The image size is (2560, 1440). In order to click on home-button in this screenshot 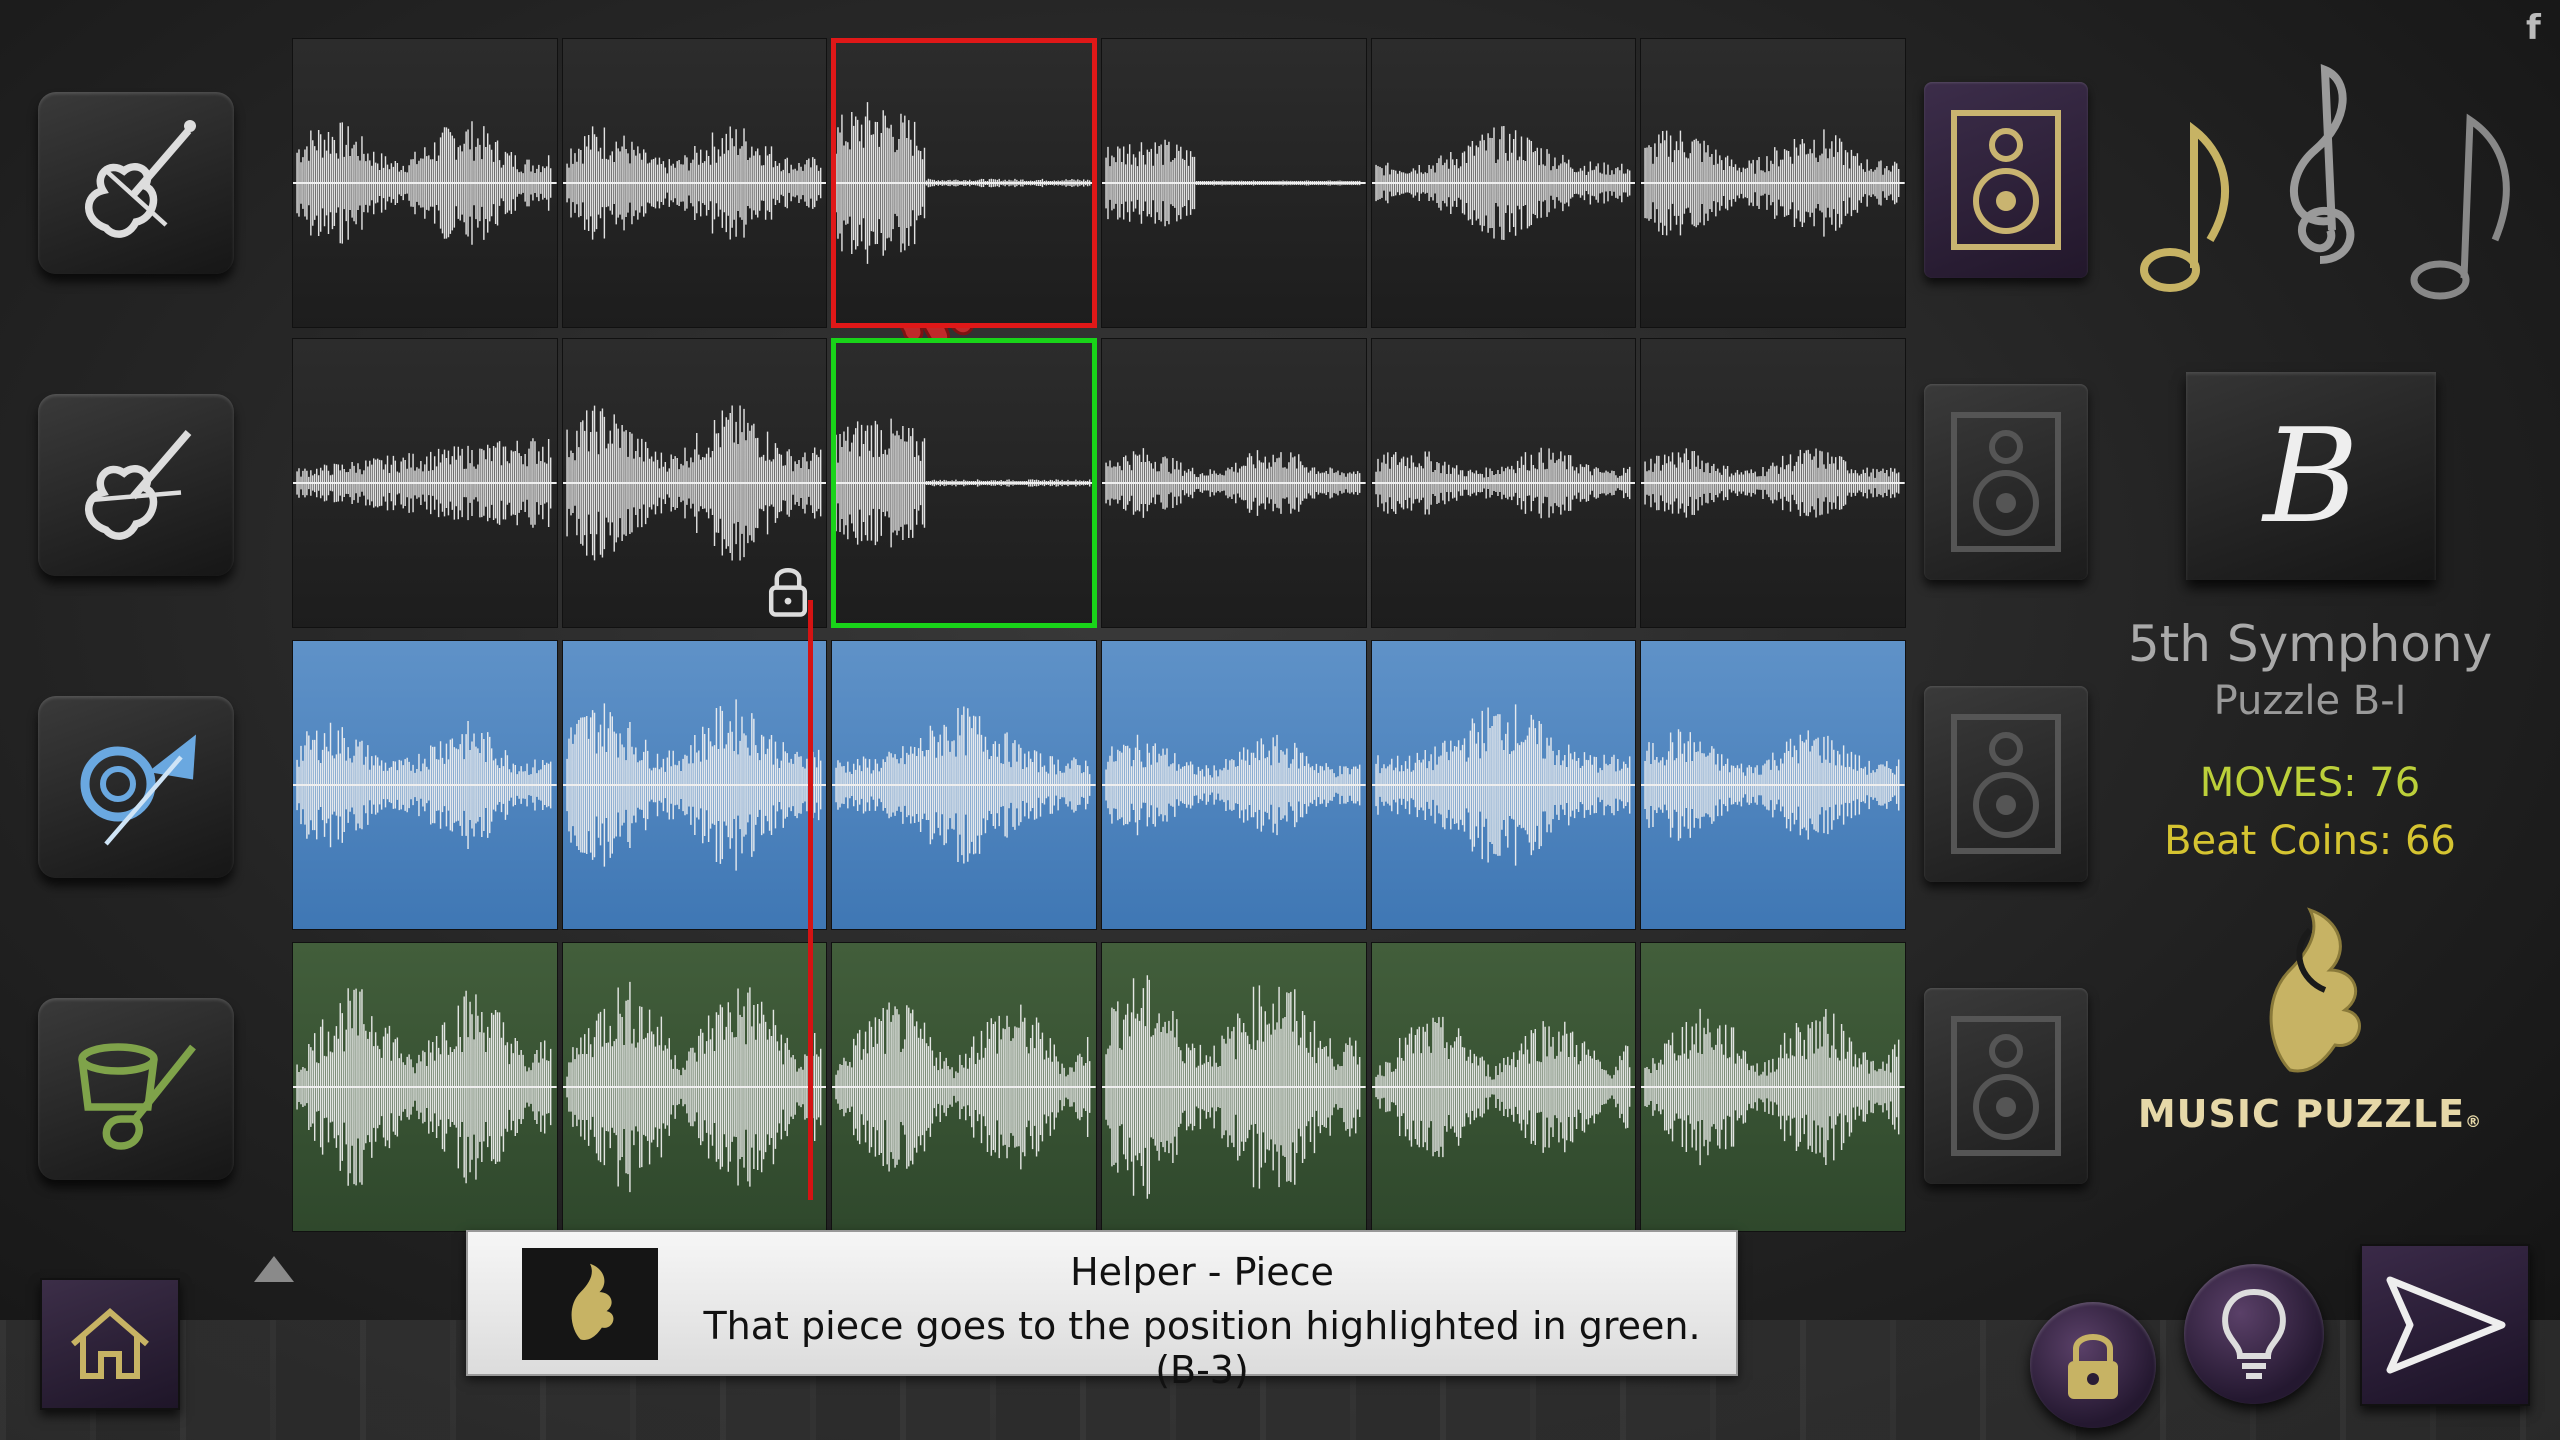, I will do `click(110, 1344)`.